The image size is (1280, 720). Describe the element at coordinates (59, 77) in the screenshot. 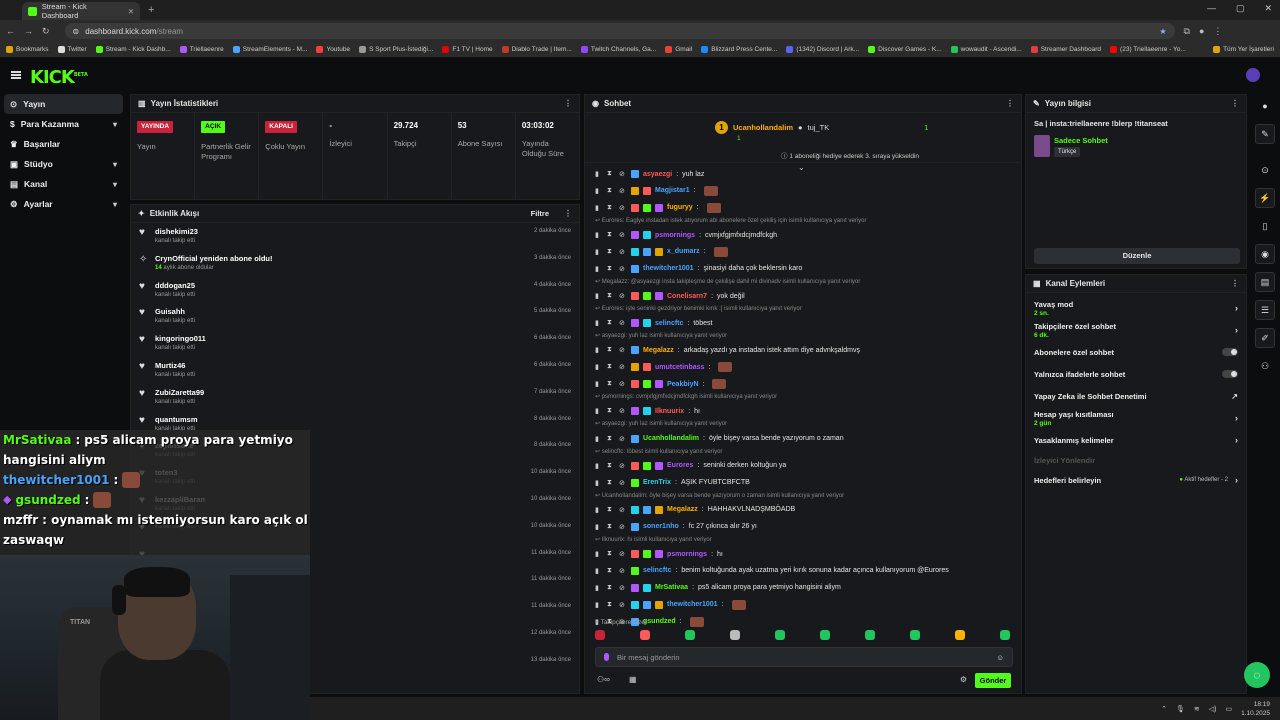

I see `kick-logo: KICKBETA` at that location.